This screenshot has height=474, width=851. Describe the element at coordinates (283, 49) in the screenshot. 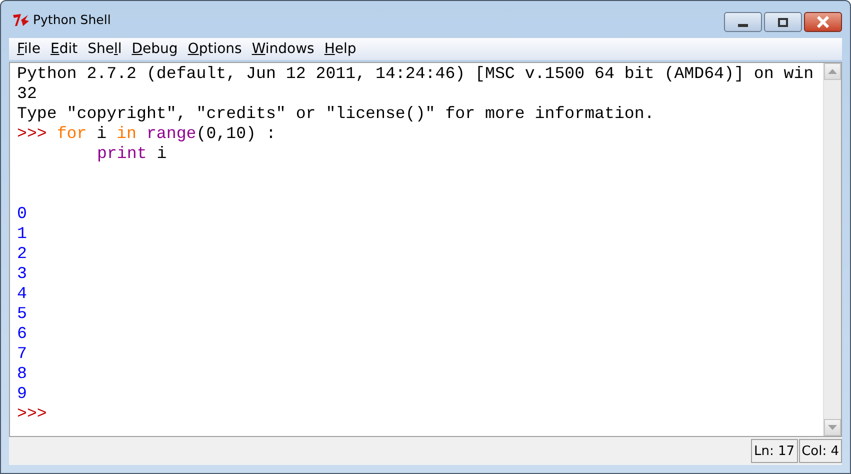

I see `menu-item: Windows` at that location.